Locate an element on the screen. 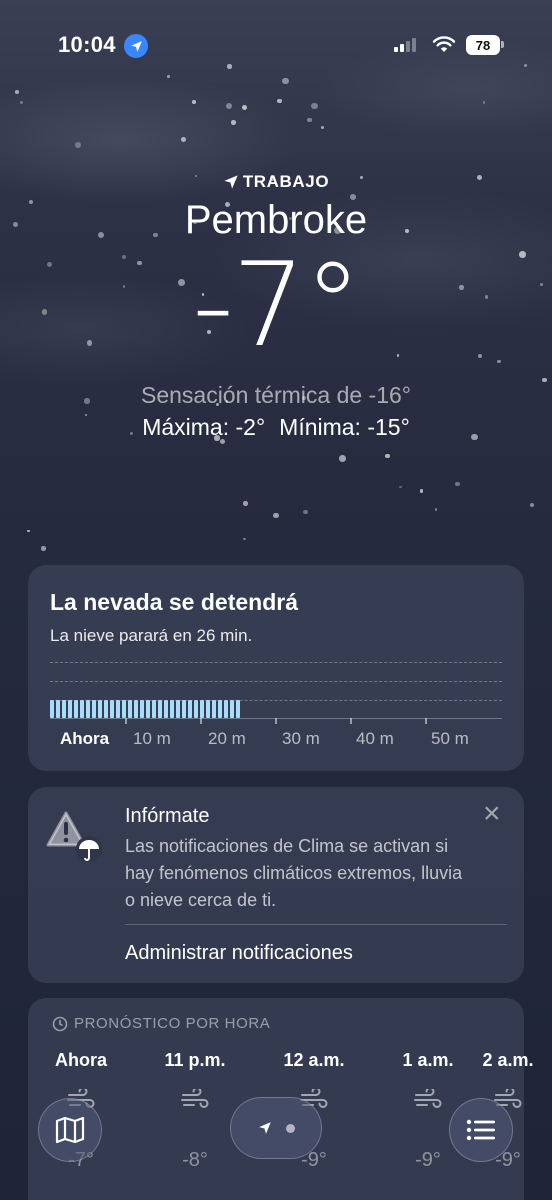 This screenshot has width=552, height=1200. axis-label-now: Ahora is located at coordinates (85, 738).